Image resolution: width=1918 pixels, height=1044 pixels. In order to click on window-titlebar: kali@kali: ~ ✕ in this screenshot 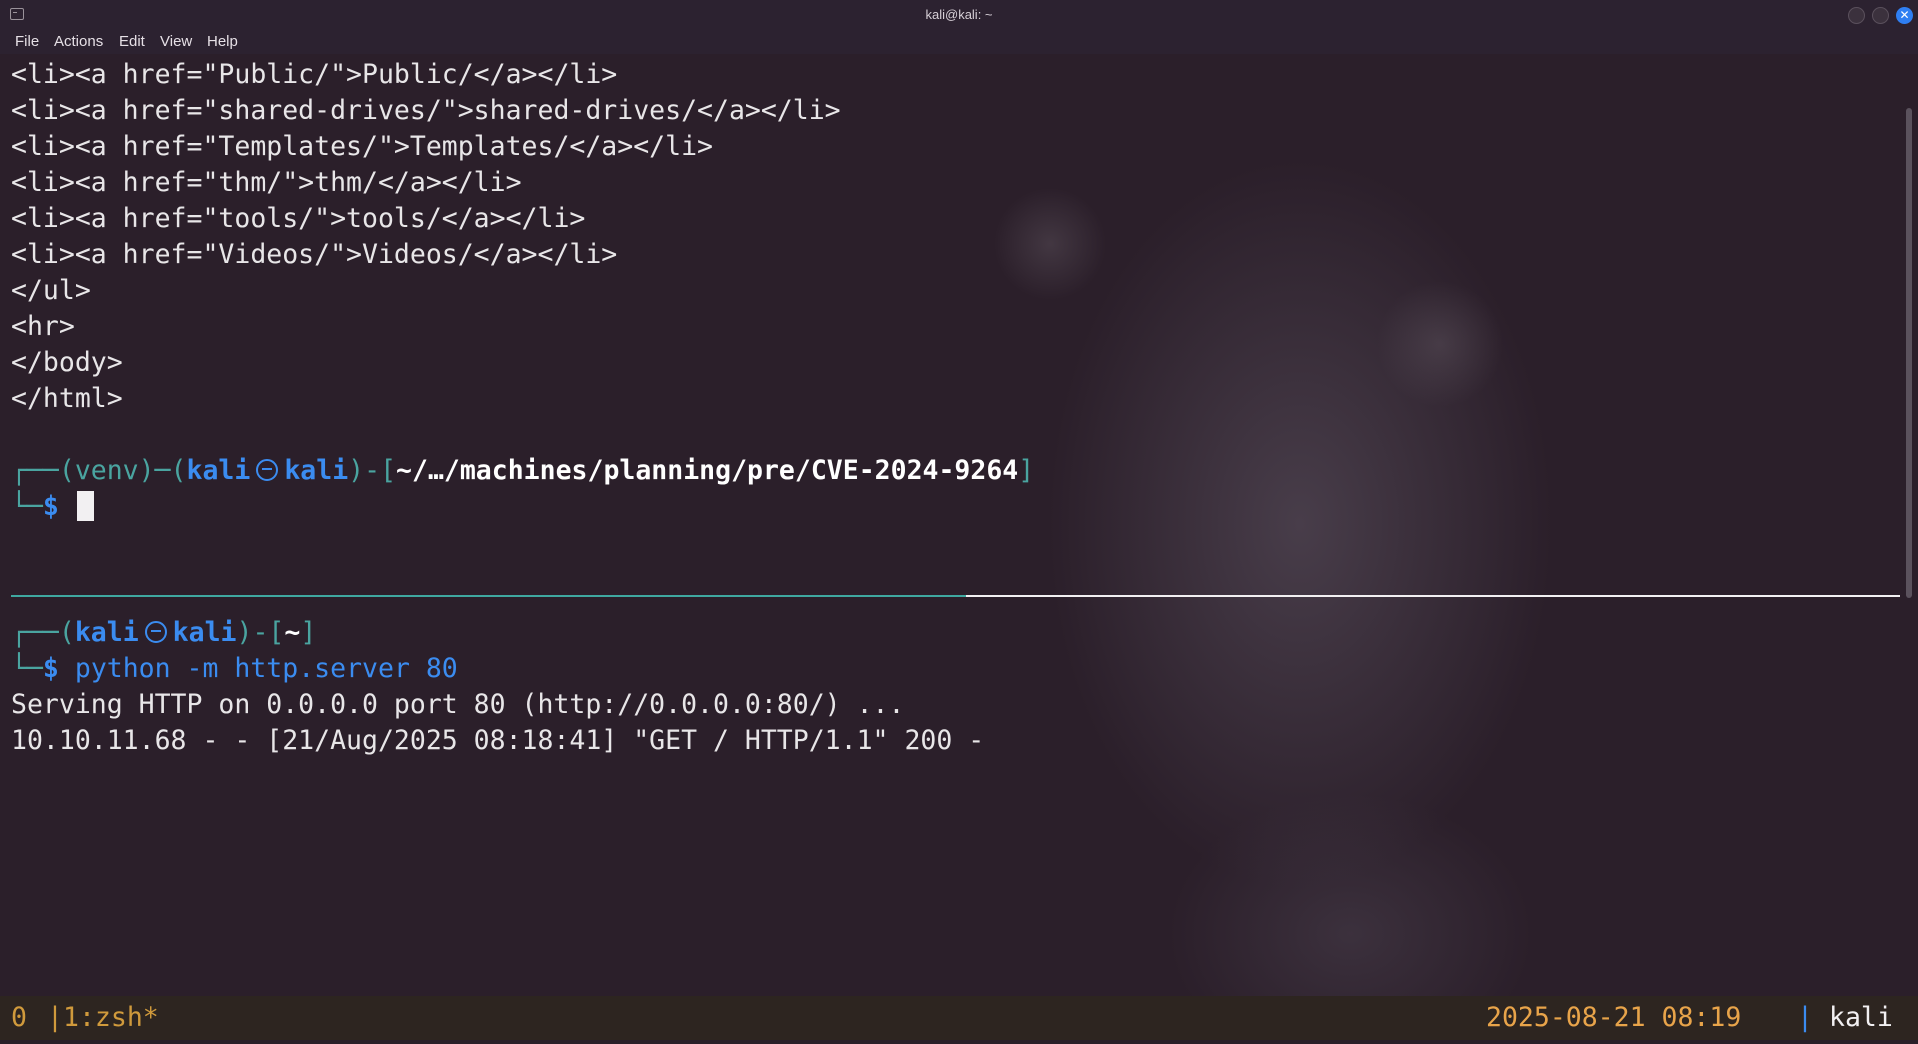, I will do `click(959, 15)`.